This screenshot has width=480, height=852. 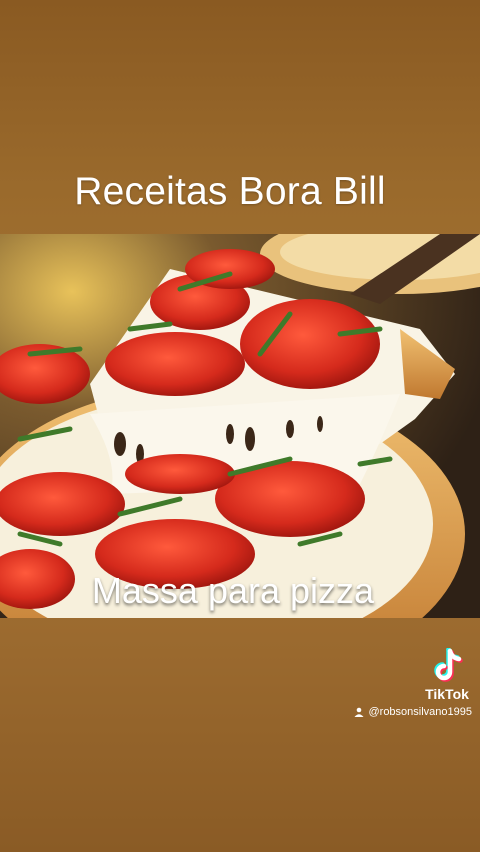 What do you see at coordinates (420, 712) in the screenshot?
I see `creator-handle-text: @robsonsilvano1995` at bounding box center [420, 712].